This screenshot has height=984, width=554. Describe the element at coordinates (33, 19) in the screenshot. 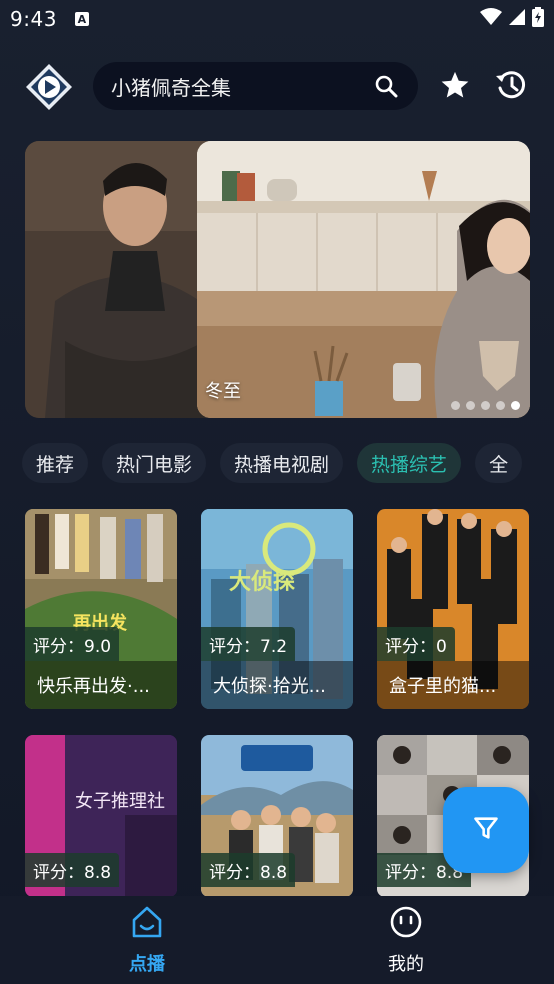

I see `status-time: 9:43` at that location.